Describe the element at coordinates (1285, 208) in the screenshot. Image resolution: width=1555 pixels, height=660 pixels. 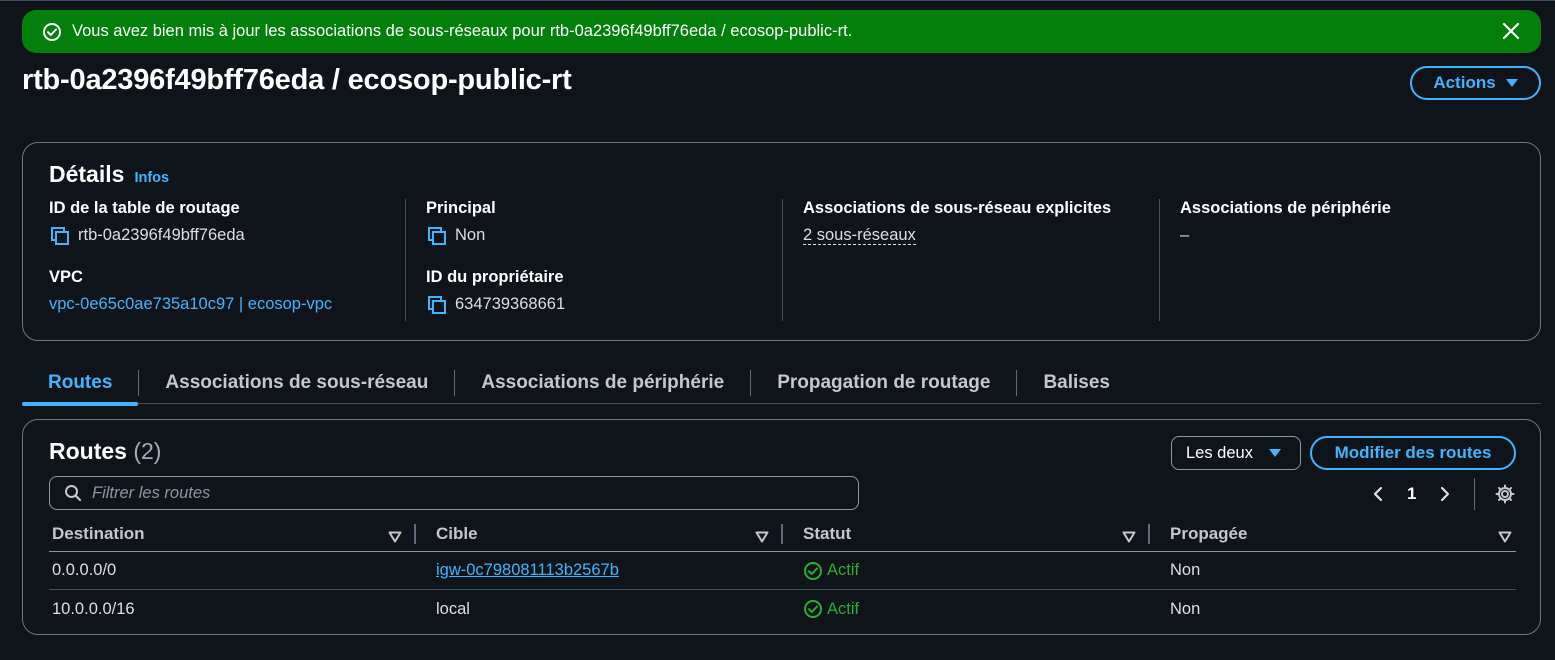
I see `edge-associations-label: Associations de périphérie` at that location.